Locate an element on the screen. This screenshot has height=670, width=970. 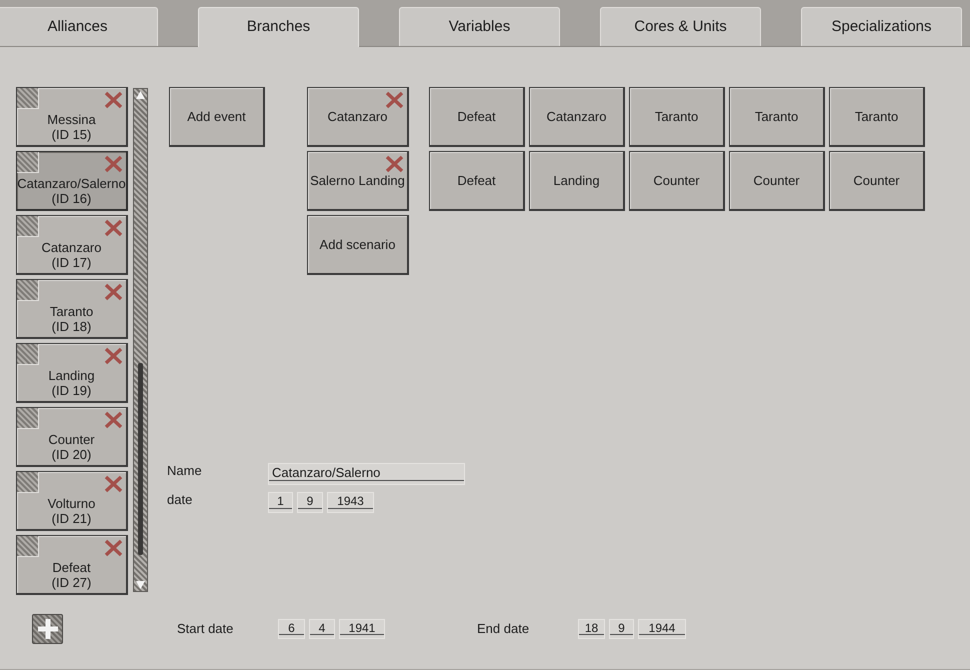
branch-list-item: Messina (ID 15) is located at coordinates (72, 117).